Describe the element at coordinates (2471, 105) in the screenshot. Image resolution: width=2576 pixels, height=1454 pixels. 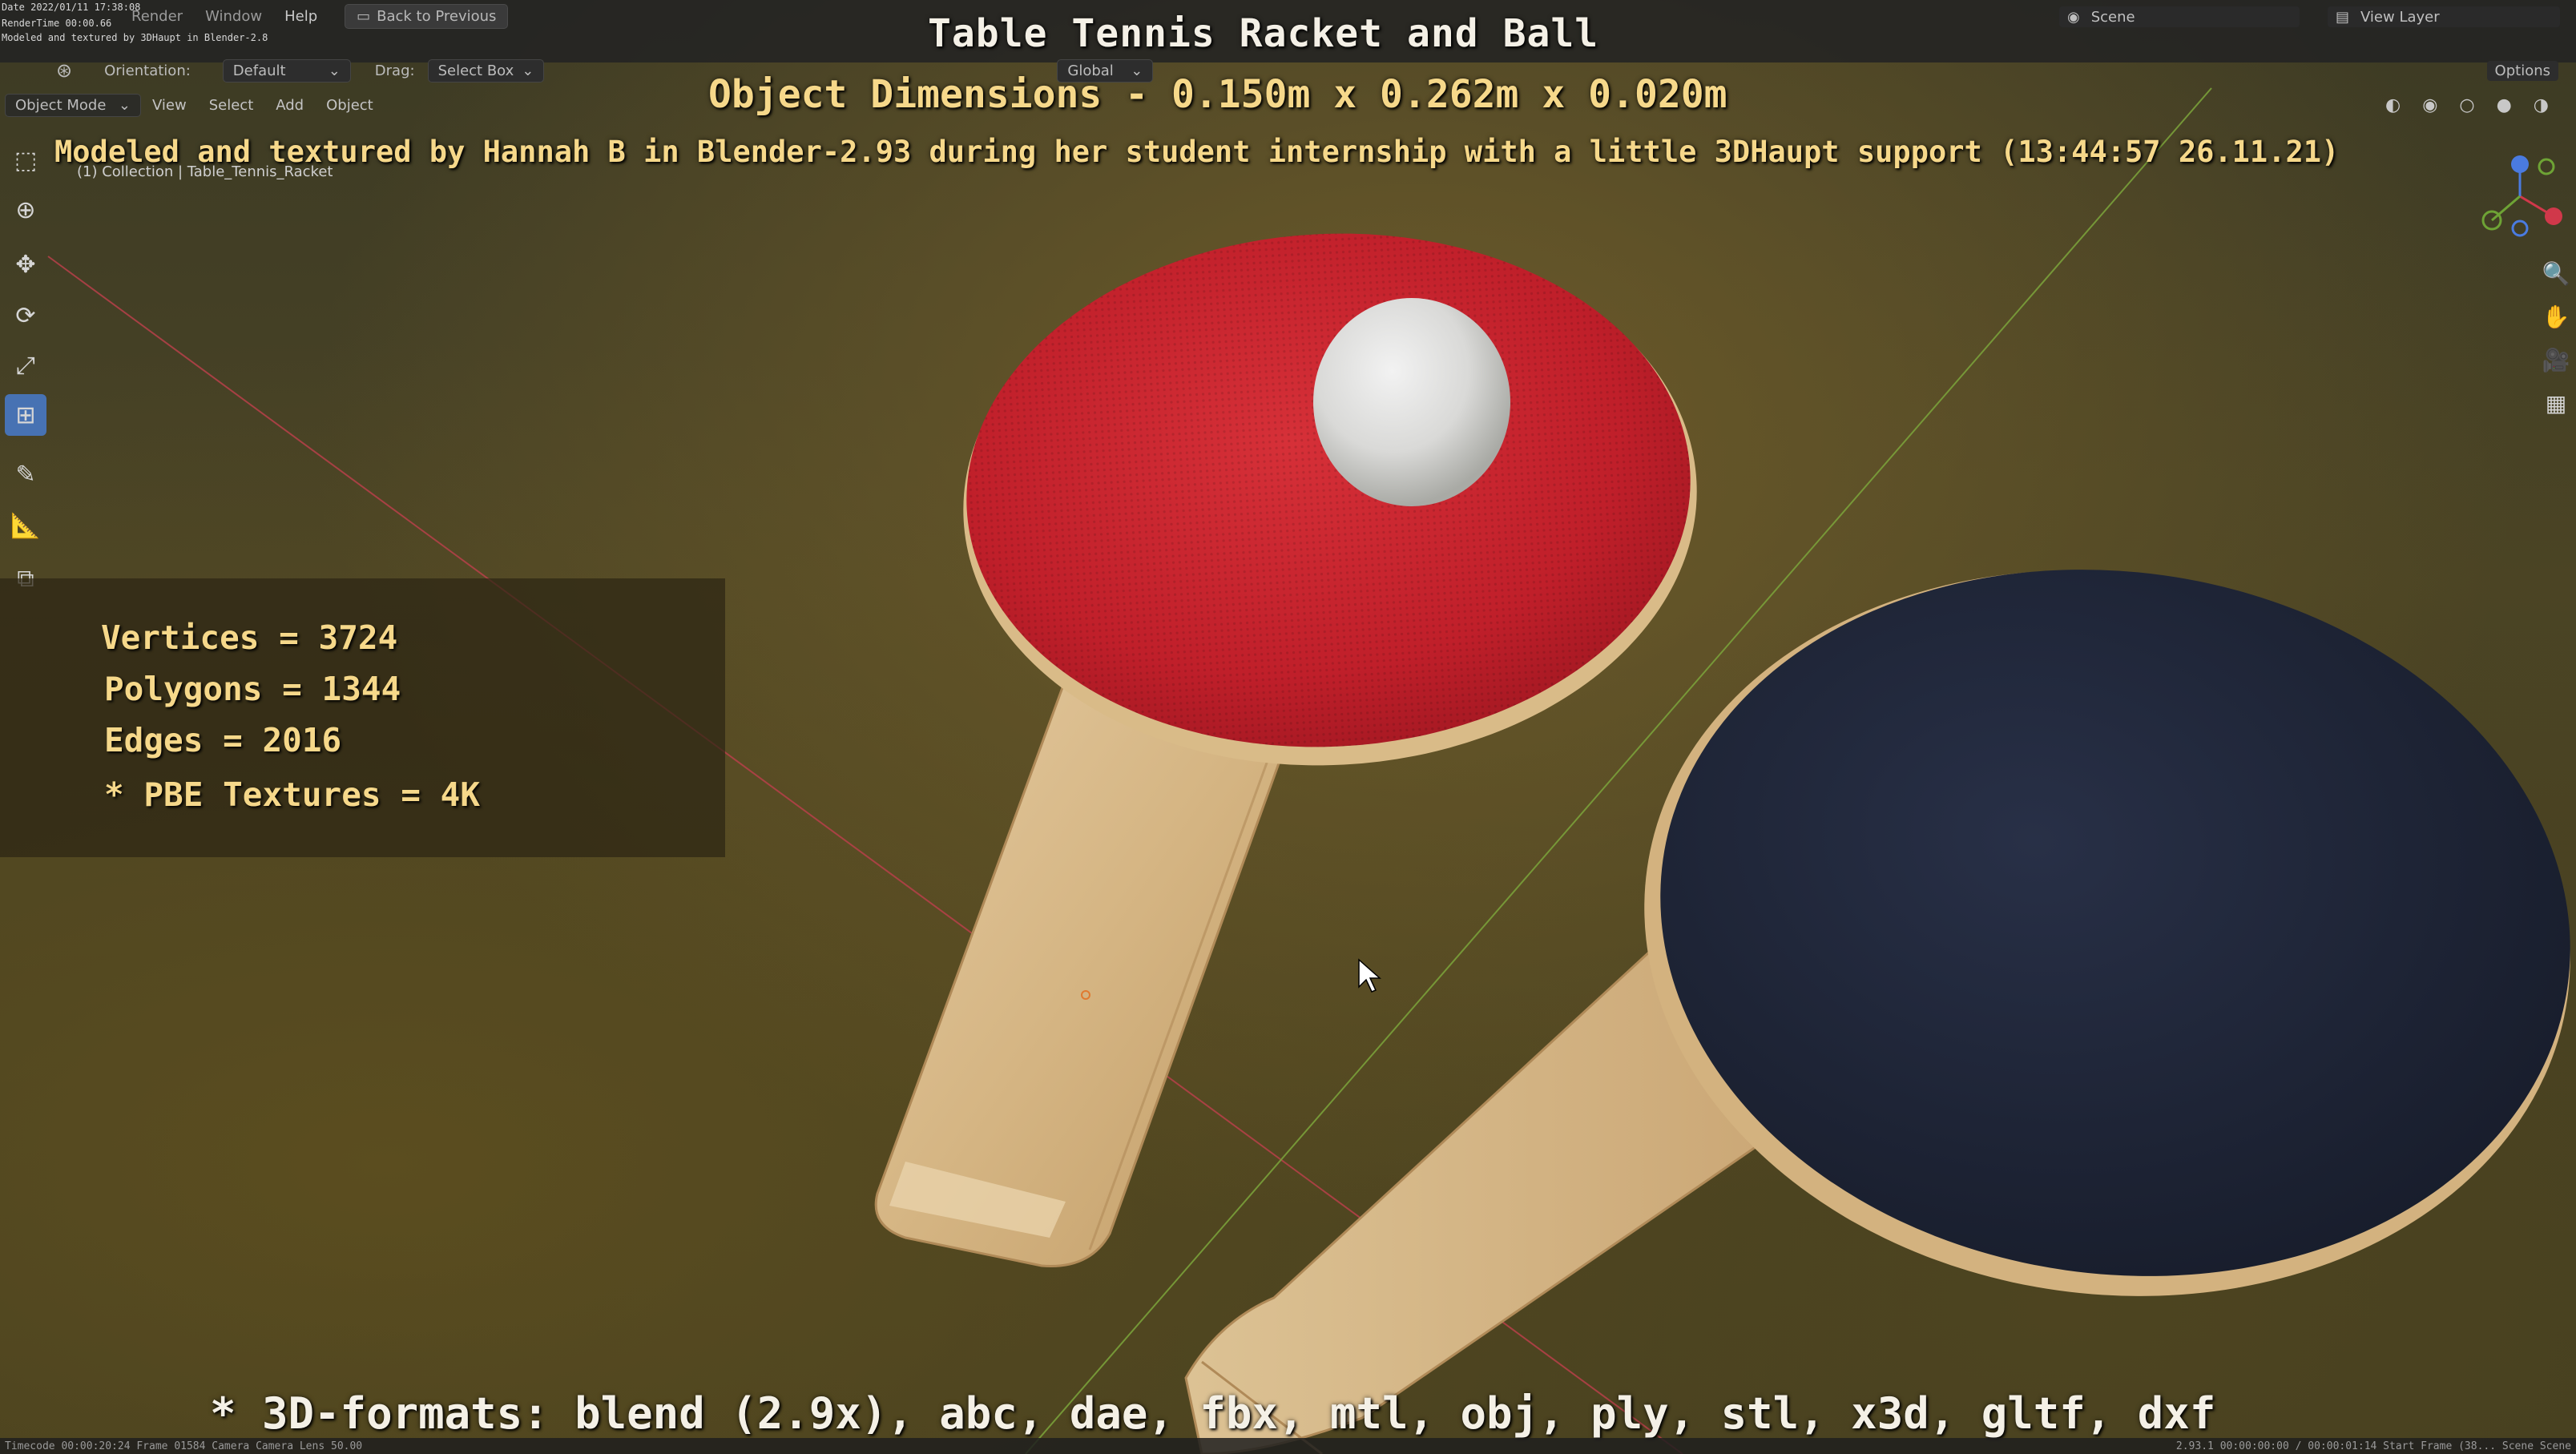
I see `viewport-shading-controls: ◐ ◉ ○ ● ◑` at that location.